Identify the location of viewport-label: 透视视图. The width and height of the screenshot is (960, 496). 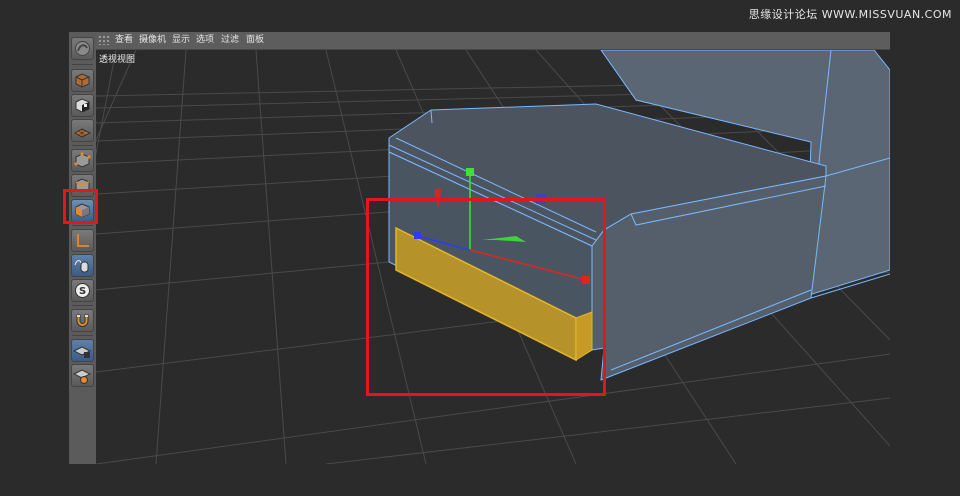
(117, 60).